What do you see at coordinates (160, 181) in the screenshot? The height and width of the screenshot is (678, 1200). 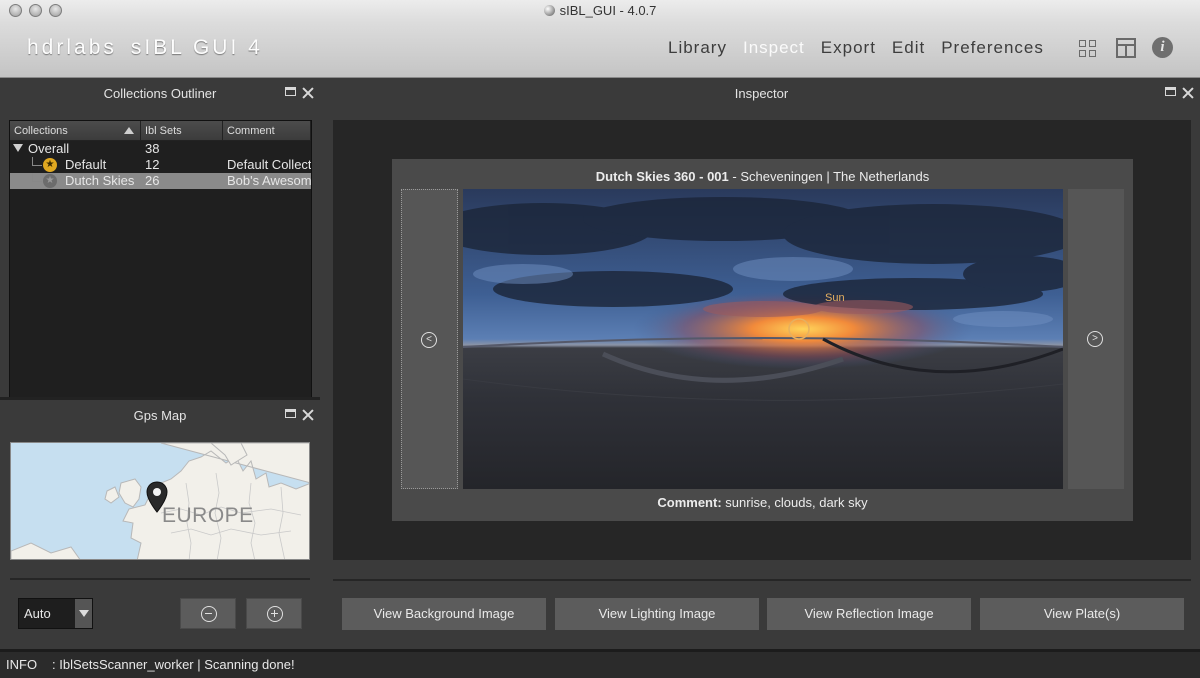 I see `tree-row-dutch-skies: ★Dutch Skies 26 Bob's Awesome Collection` at bounding box center [160, 181].